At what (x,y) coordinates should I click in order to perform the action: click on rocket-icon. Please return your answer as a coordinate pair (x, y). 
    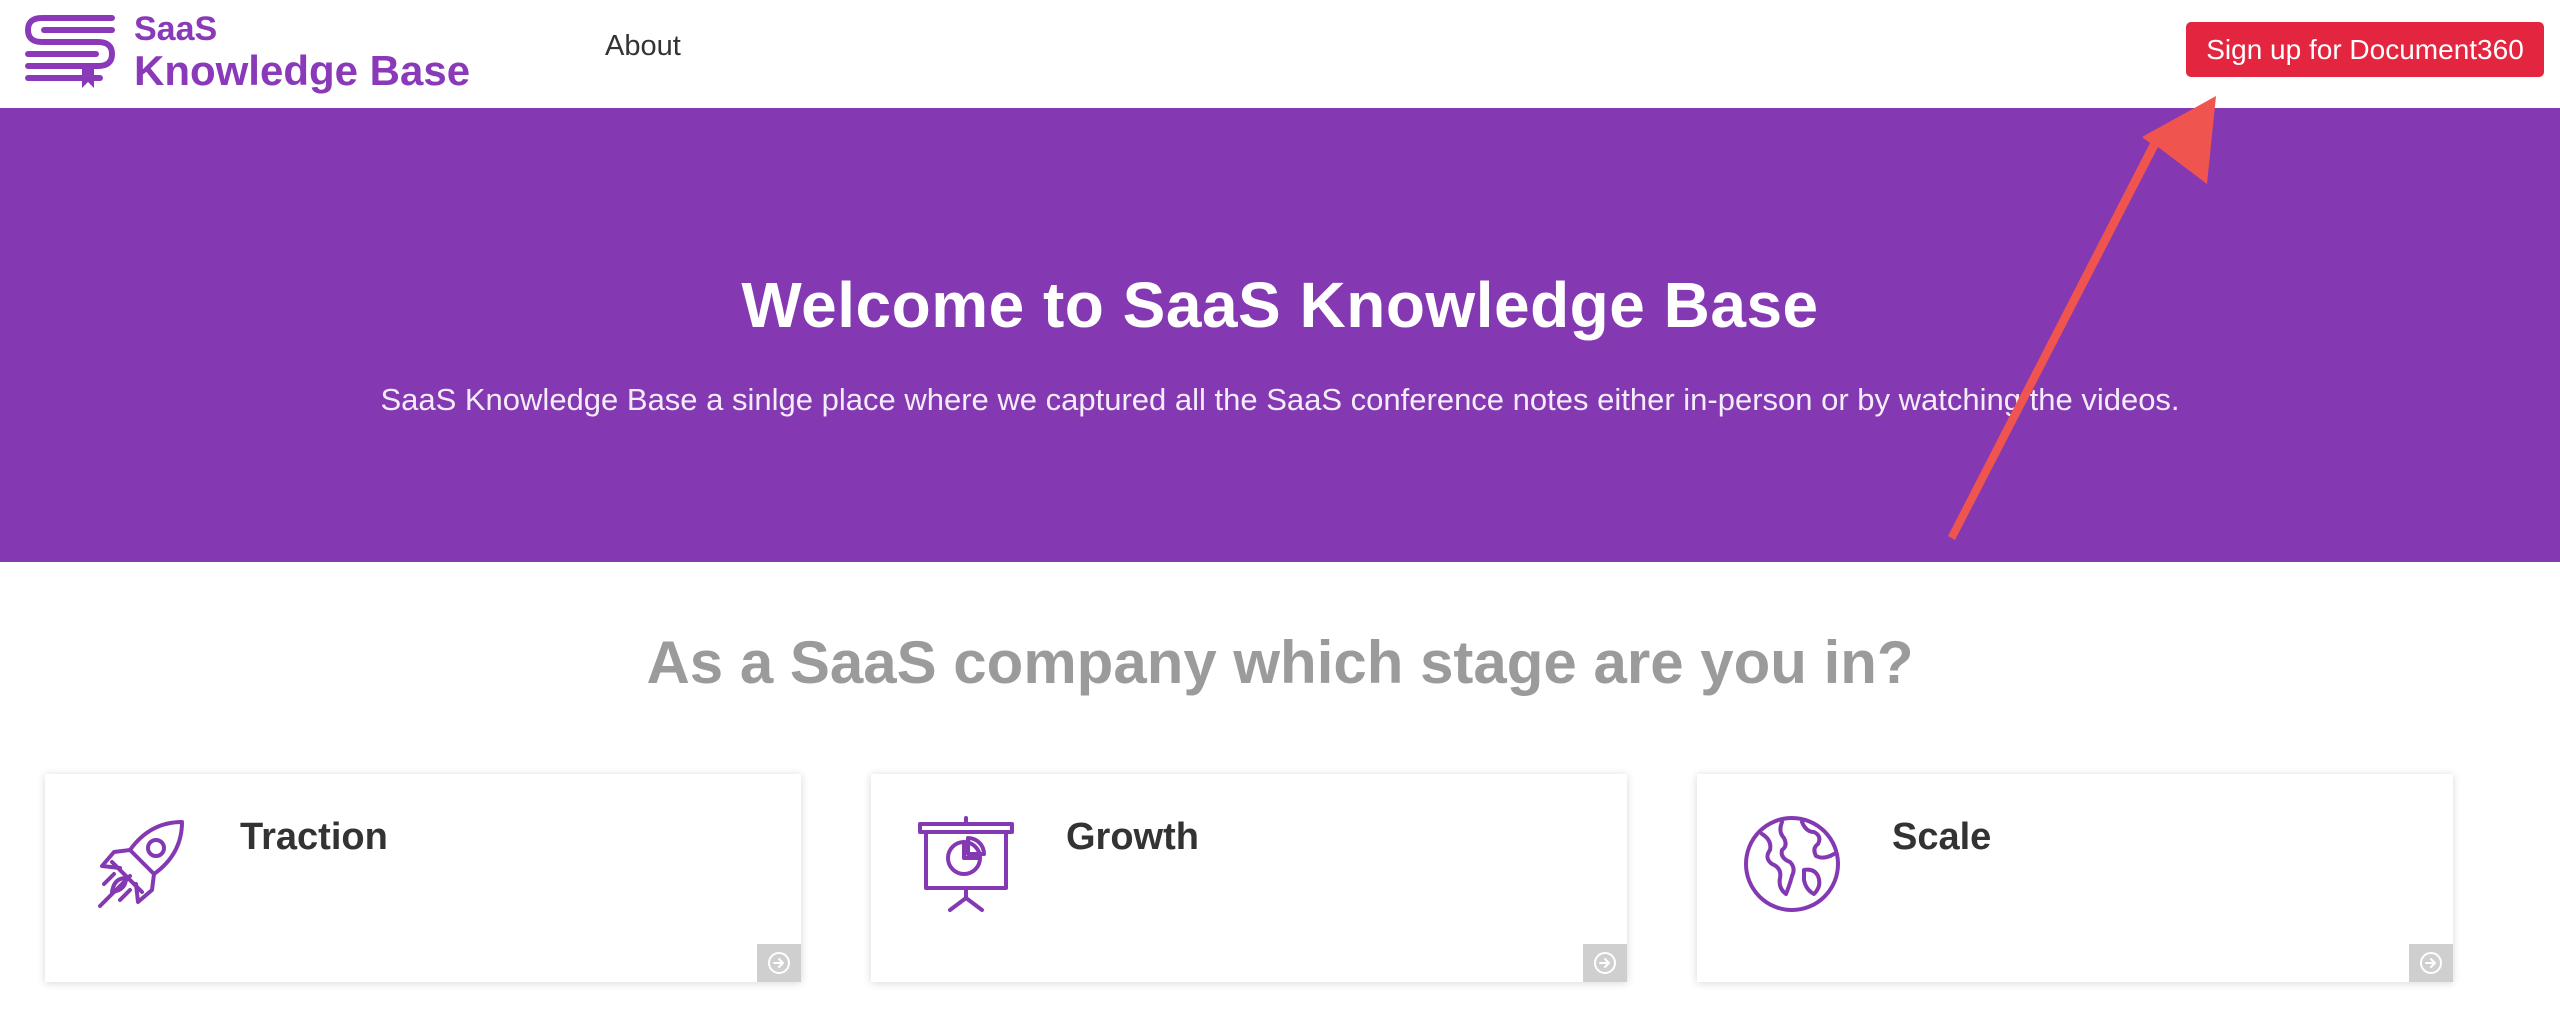
    Looking at the image, I should click on (140, 864).